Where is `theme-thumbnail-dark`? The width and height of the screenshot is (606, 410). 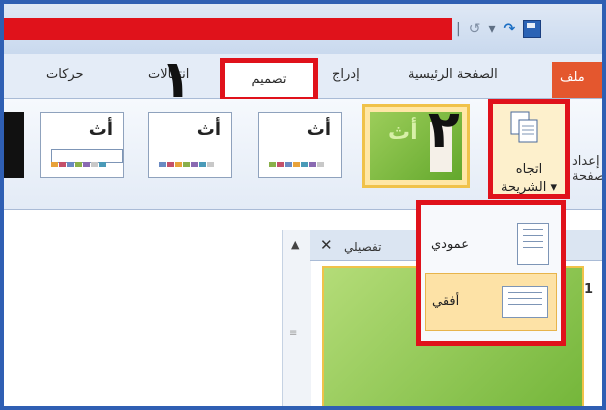 theme-thumbnail-dark is located at coordinates (14, 145).